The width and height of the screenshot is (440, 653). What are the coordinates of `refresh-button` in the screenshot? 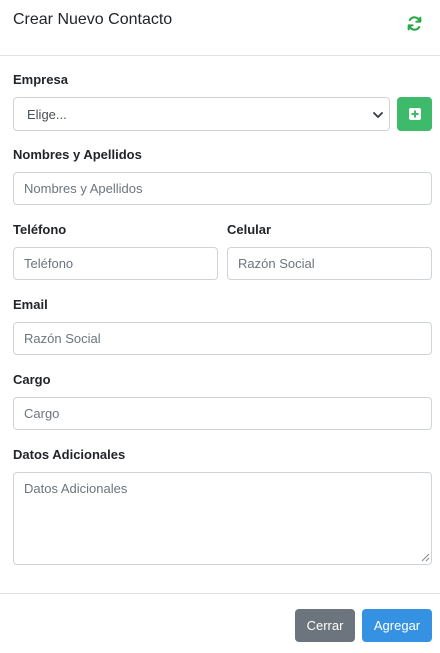 It's located at (414, 23).